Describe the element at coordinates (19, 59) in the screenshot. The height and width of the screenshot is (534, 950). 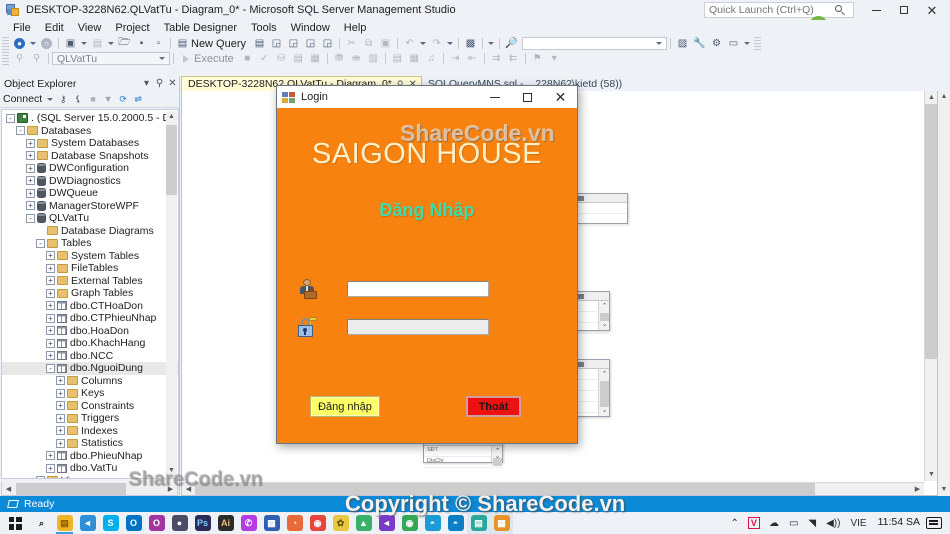
I see `connect-editor-icon: ⚲` at that location.